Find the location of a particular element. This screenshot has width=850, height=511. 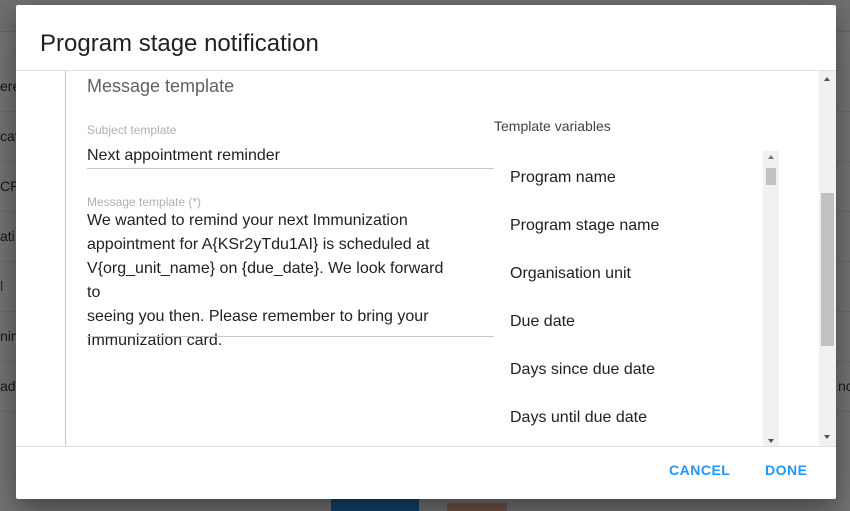

cancel-button: CANCEL is located at coordinates (699, 472).